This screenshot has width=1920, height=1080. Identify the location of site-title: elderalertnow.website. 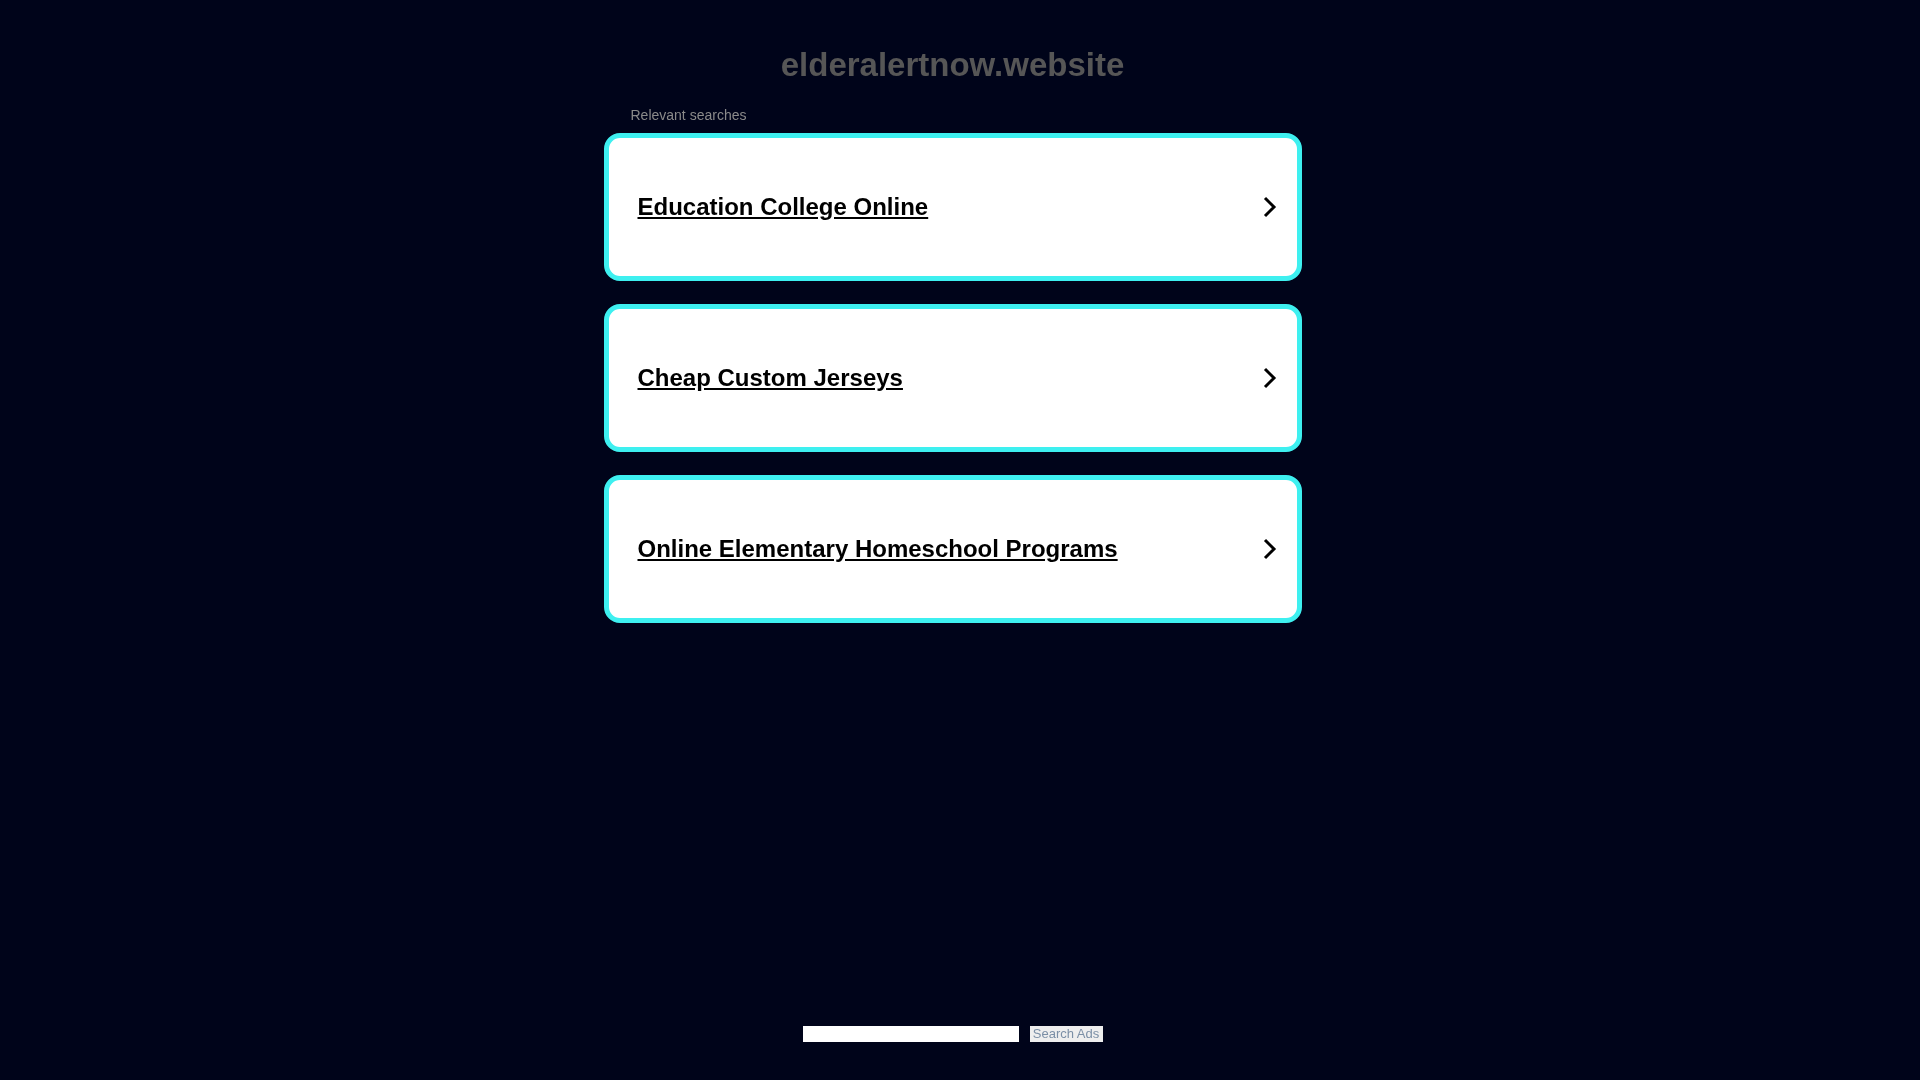
(952, 65).